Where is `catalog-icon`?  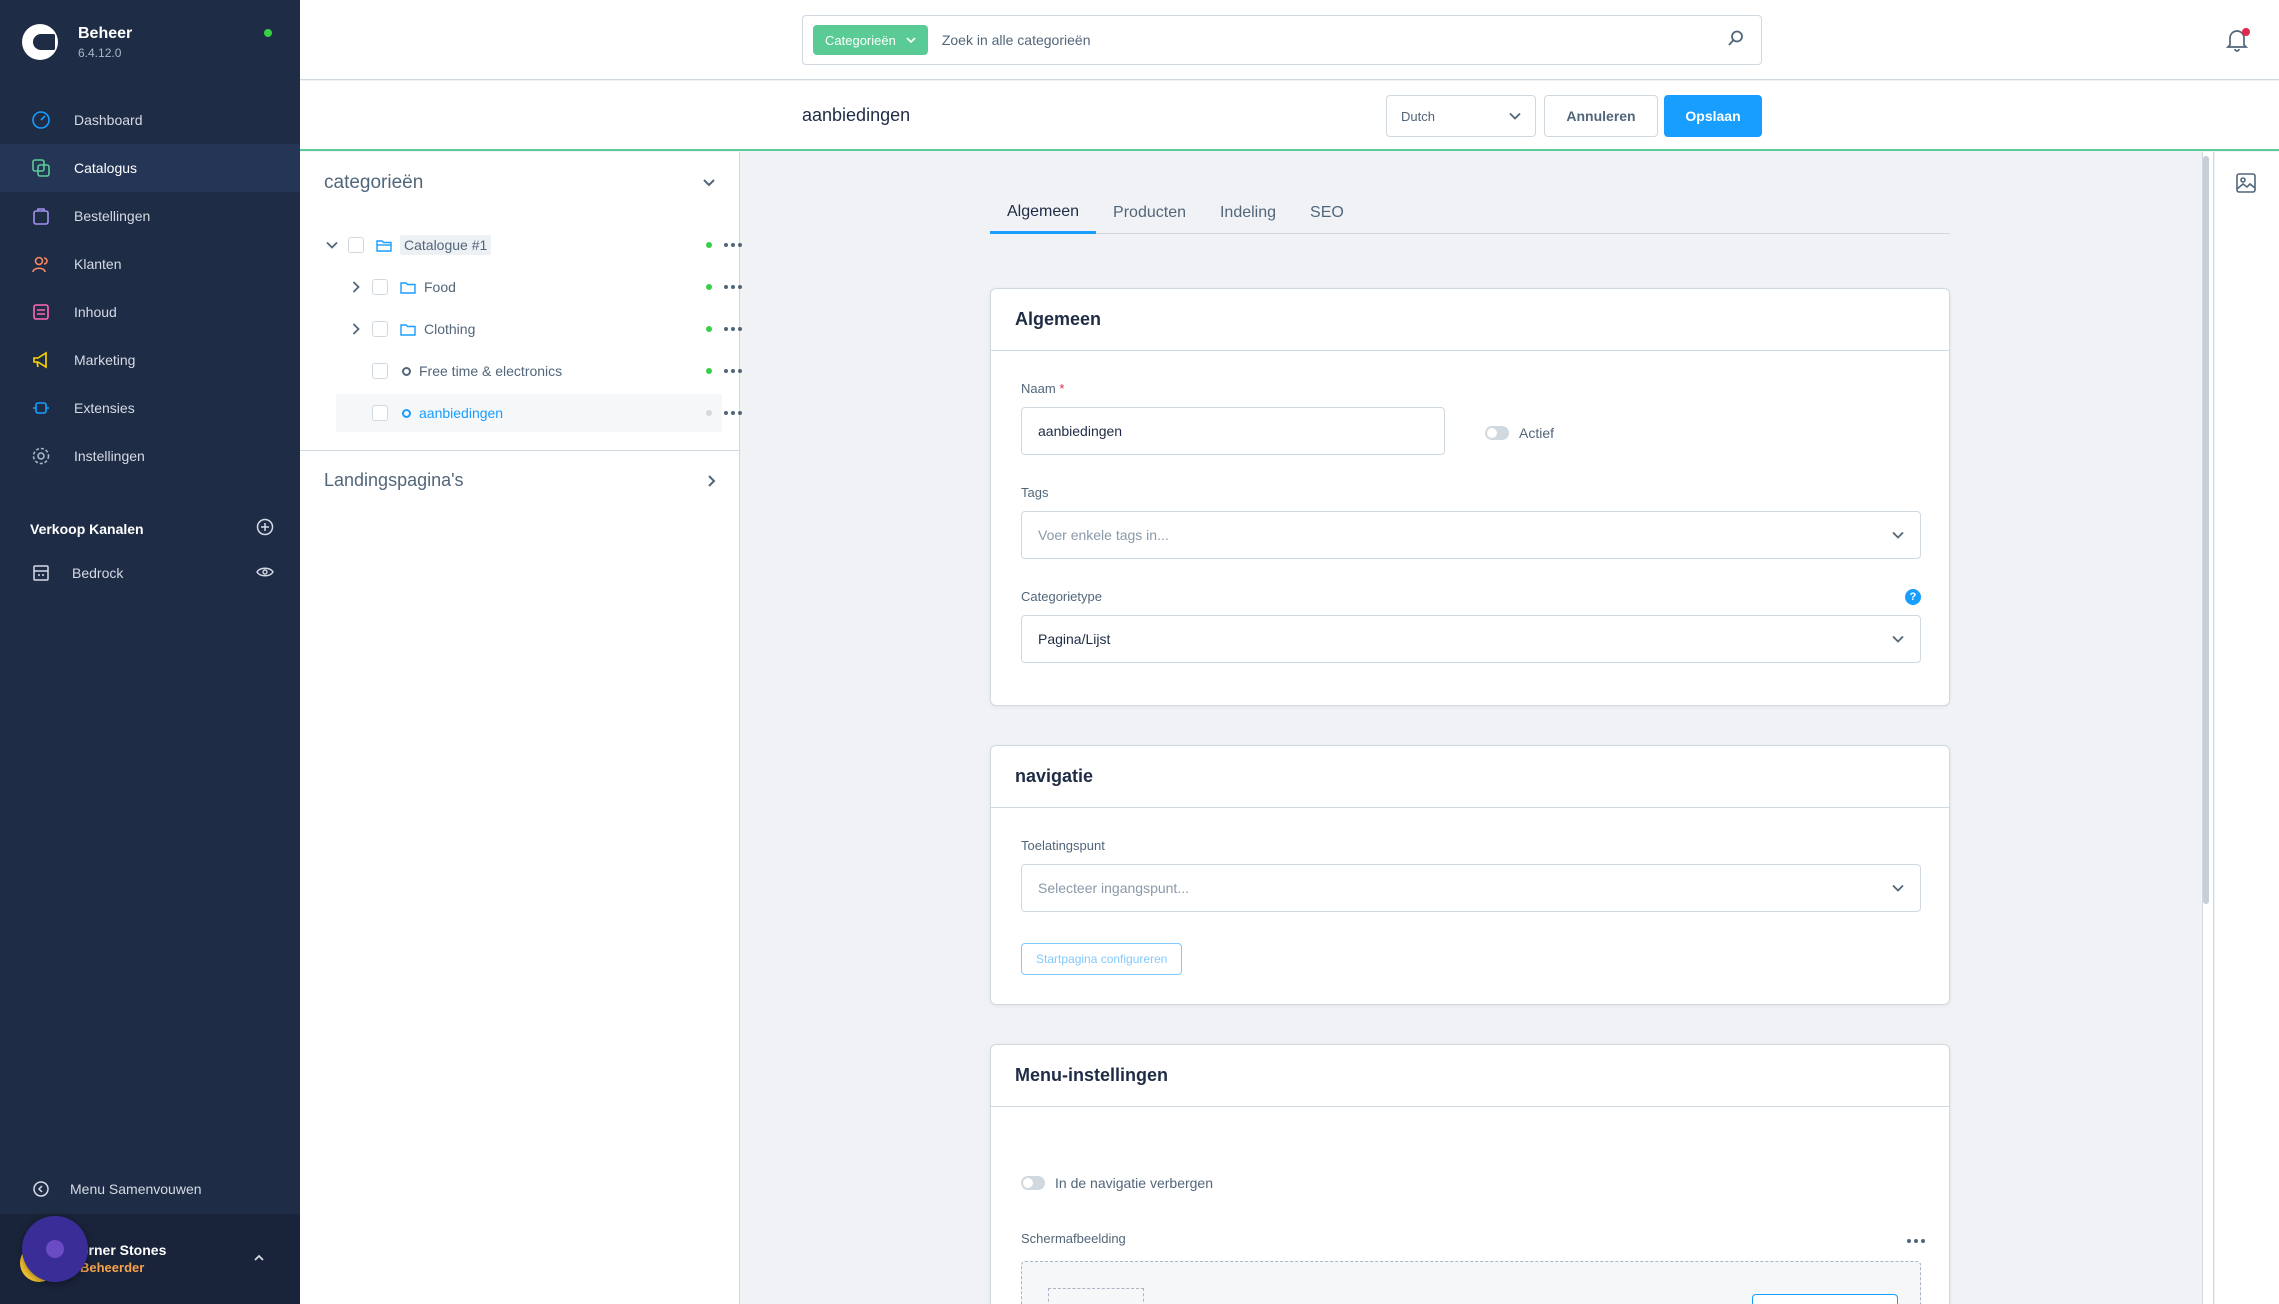
catalog-icon is located at coordinates (41, 168).